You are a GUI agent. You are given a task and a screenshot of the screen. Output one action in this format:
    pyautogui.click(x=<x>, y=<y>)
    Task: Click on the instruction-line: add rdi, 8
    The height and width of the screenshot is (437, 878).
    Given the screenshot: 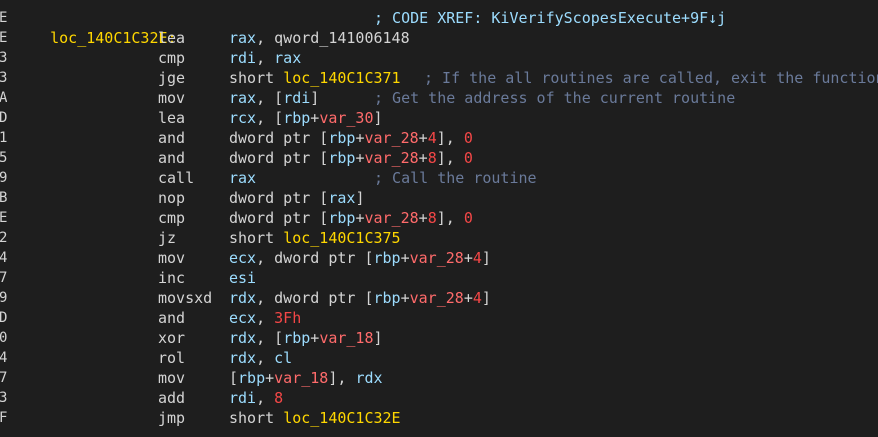 What is the action you would take?
    pyautogui.click(x=439, y=398)
    